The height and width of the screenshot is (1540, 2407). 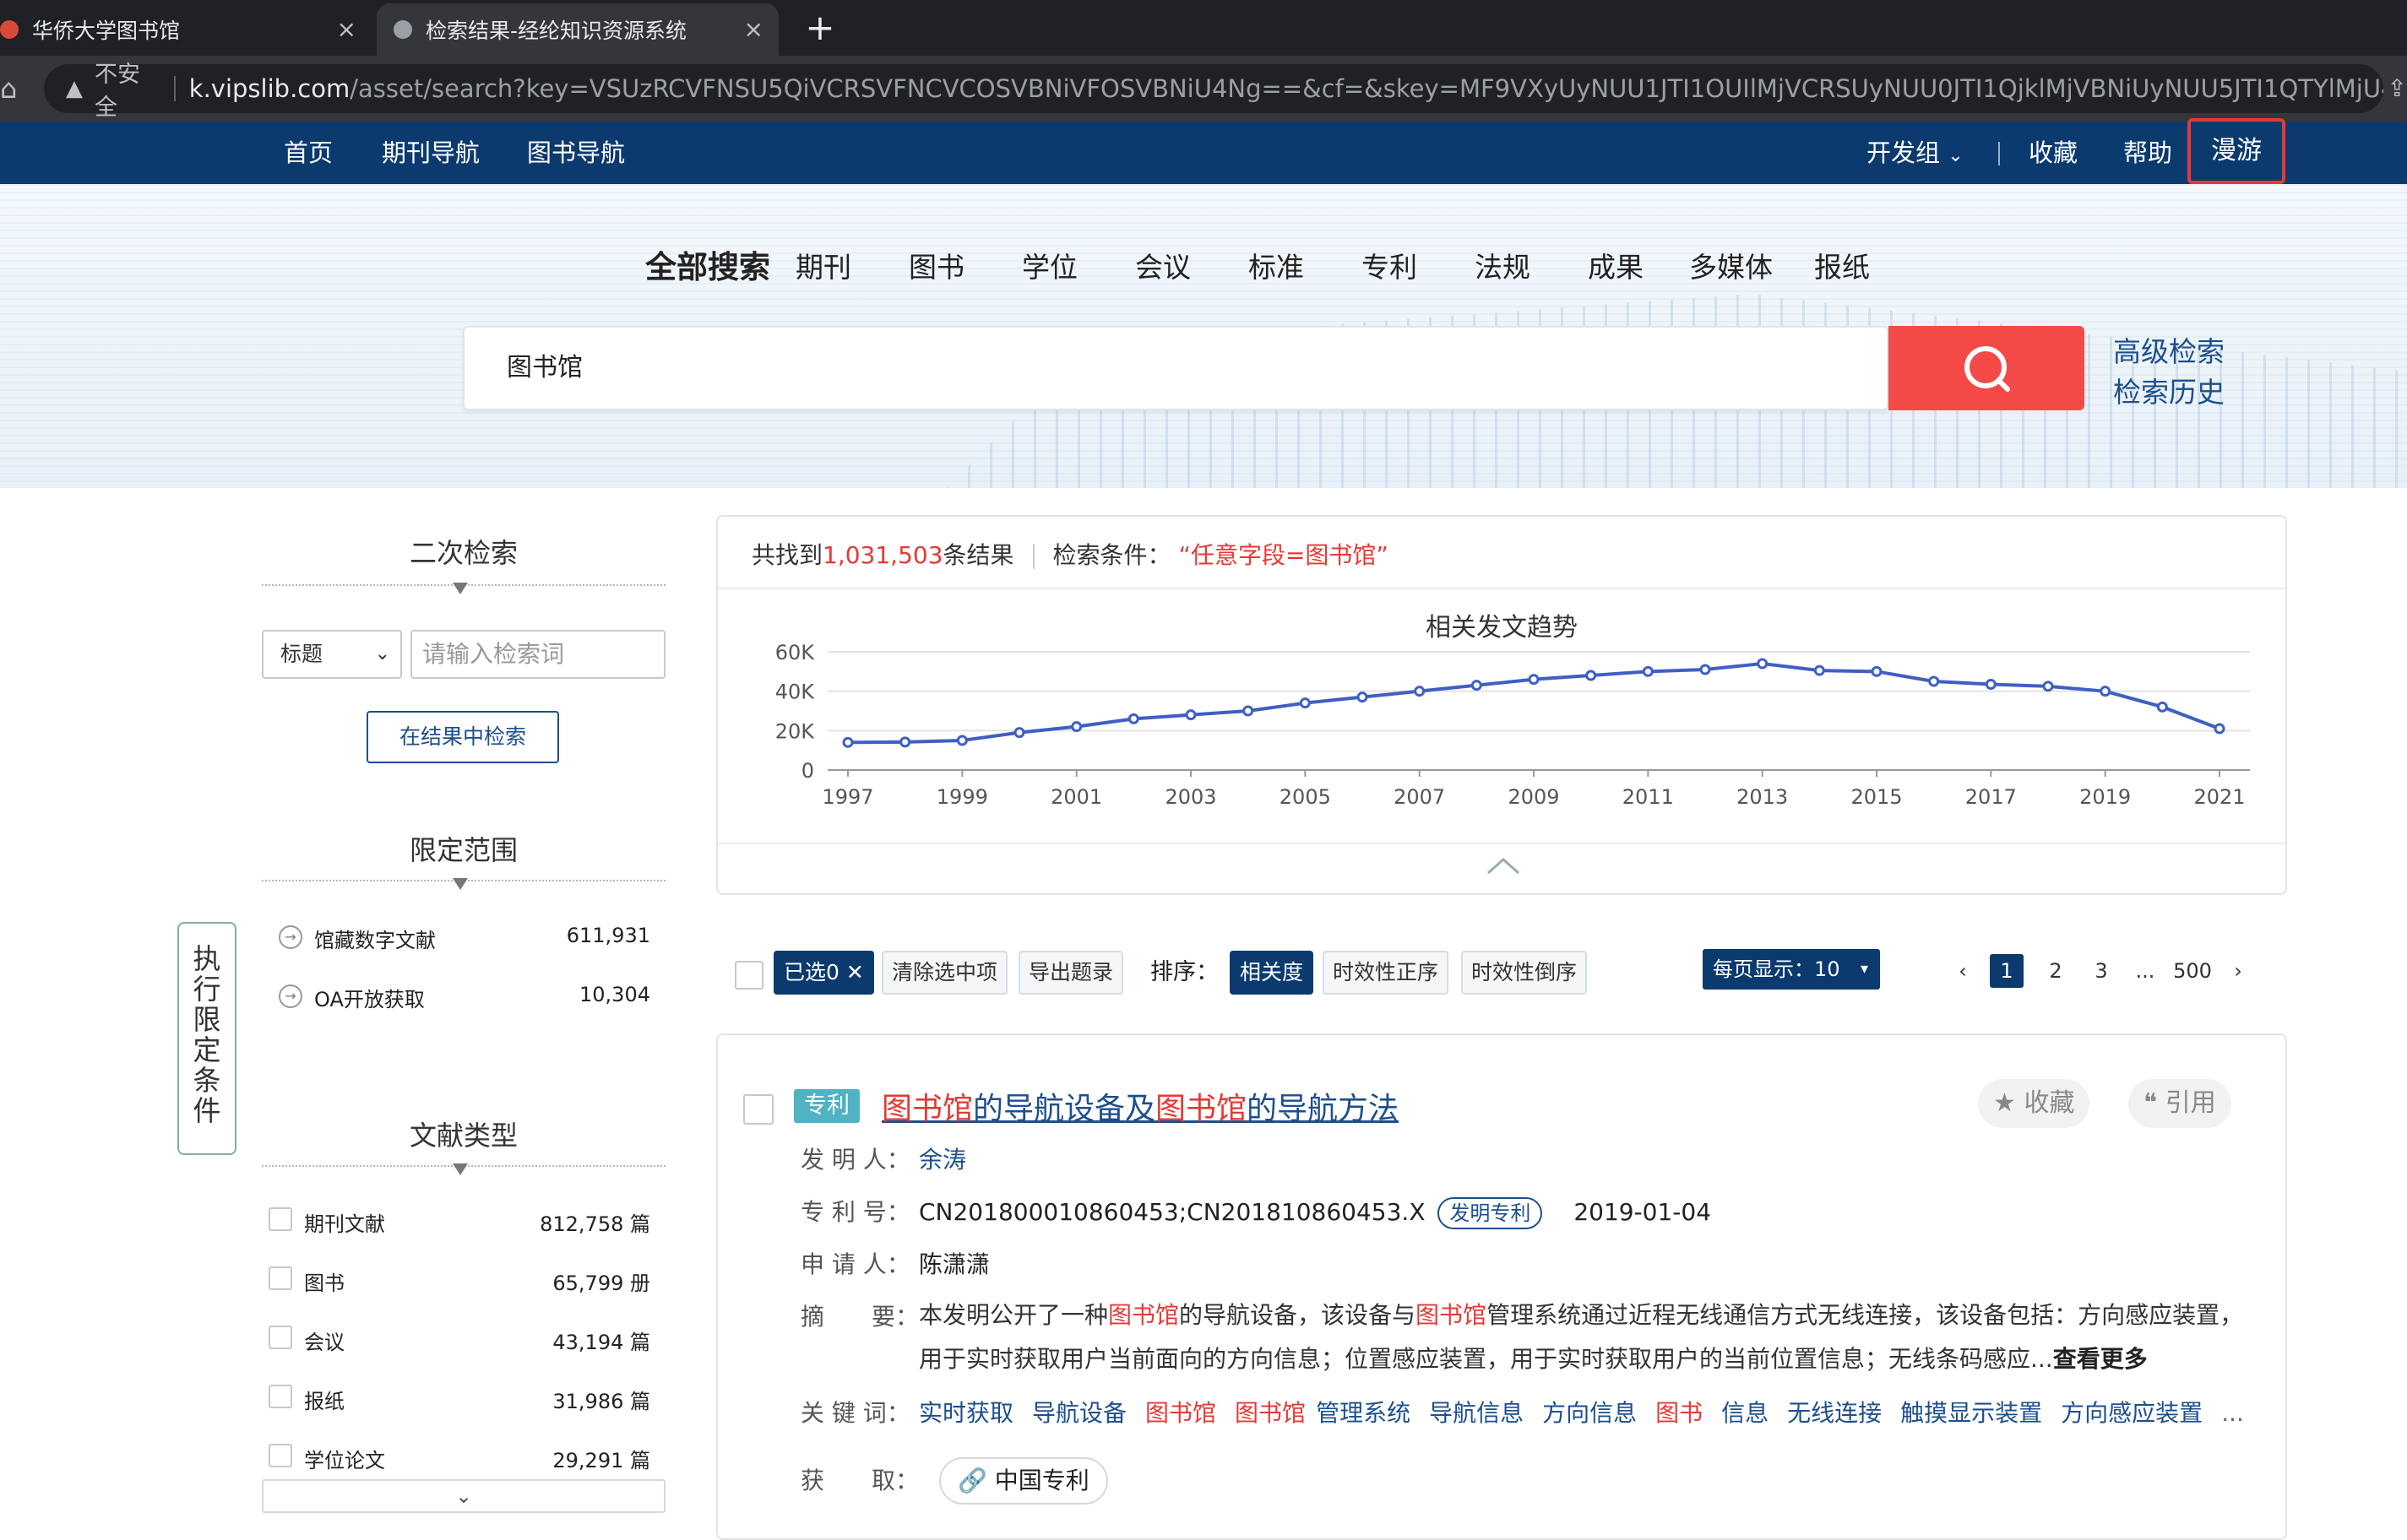 I want to click on nav-help: 帮助, so click(x=2147, y=153).